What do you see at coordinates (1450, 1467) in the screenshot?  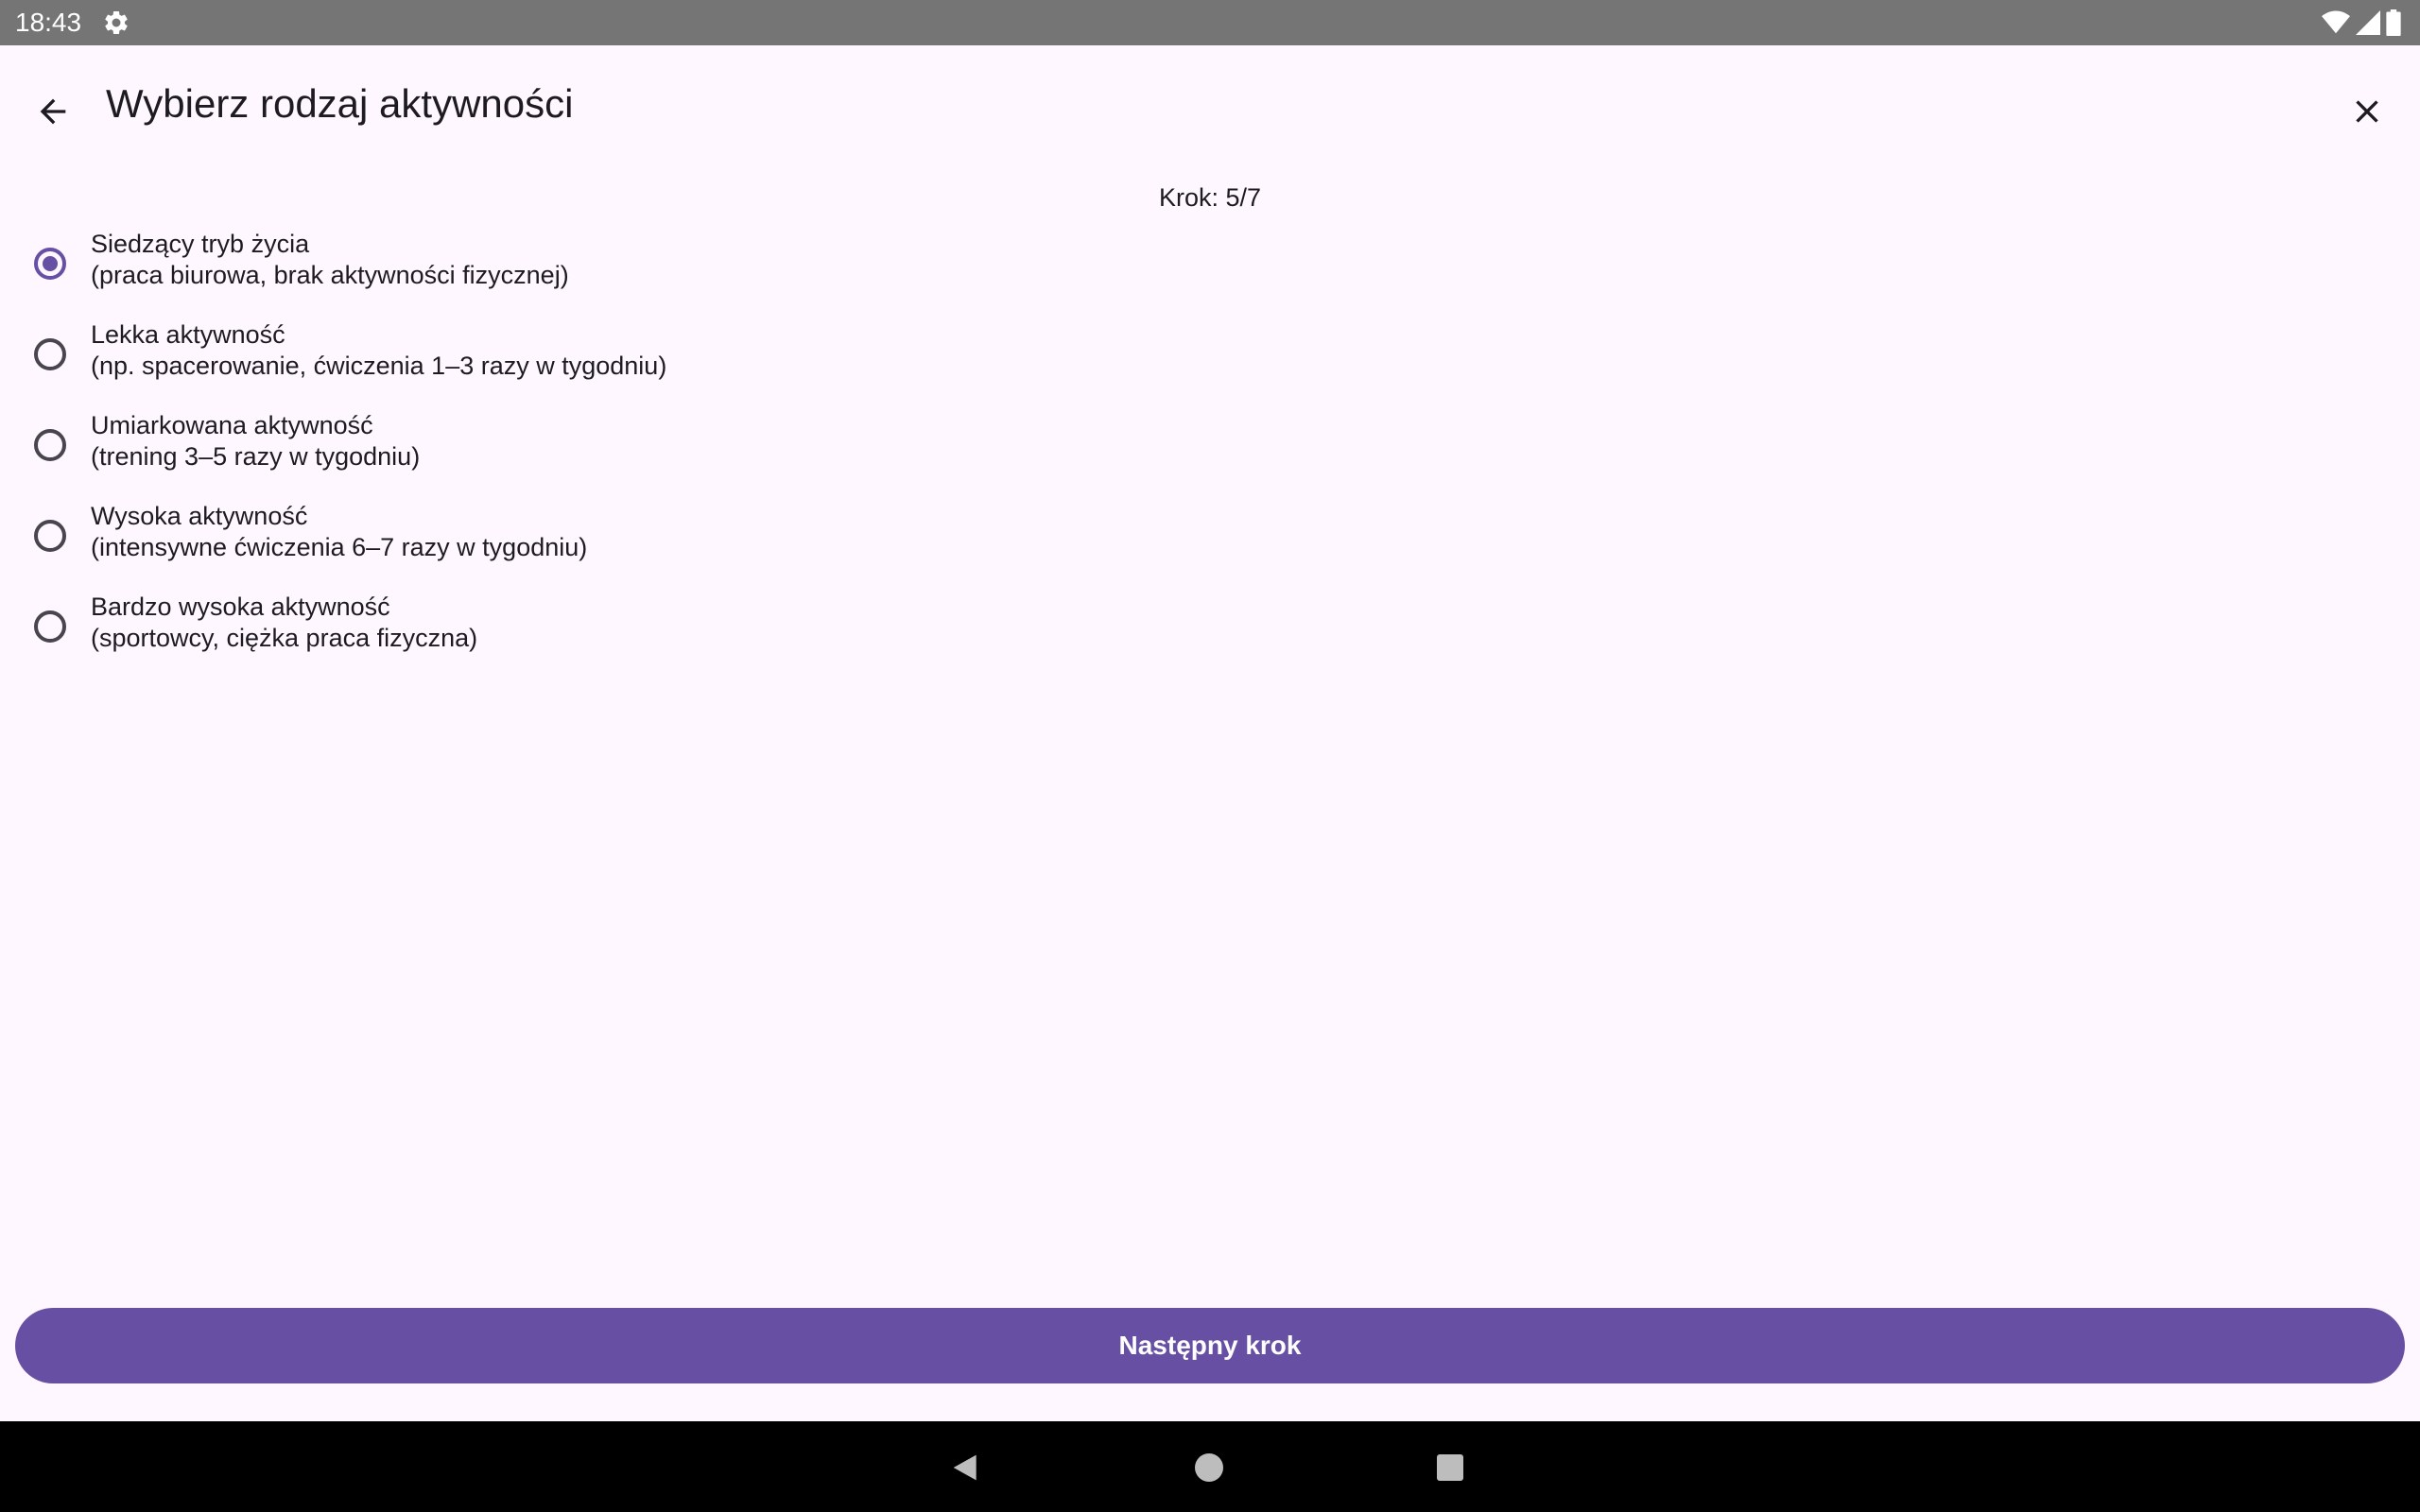 I see `nav-recents-icon` at bounding box center [1450, 1467].